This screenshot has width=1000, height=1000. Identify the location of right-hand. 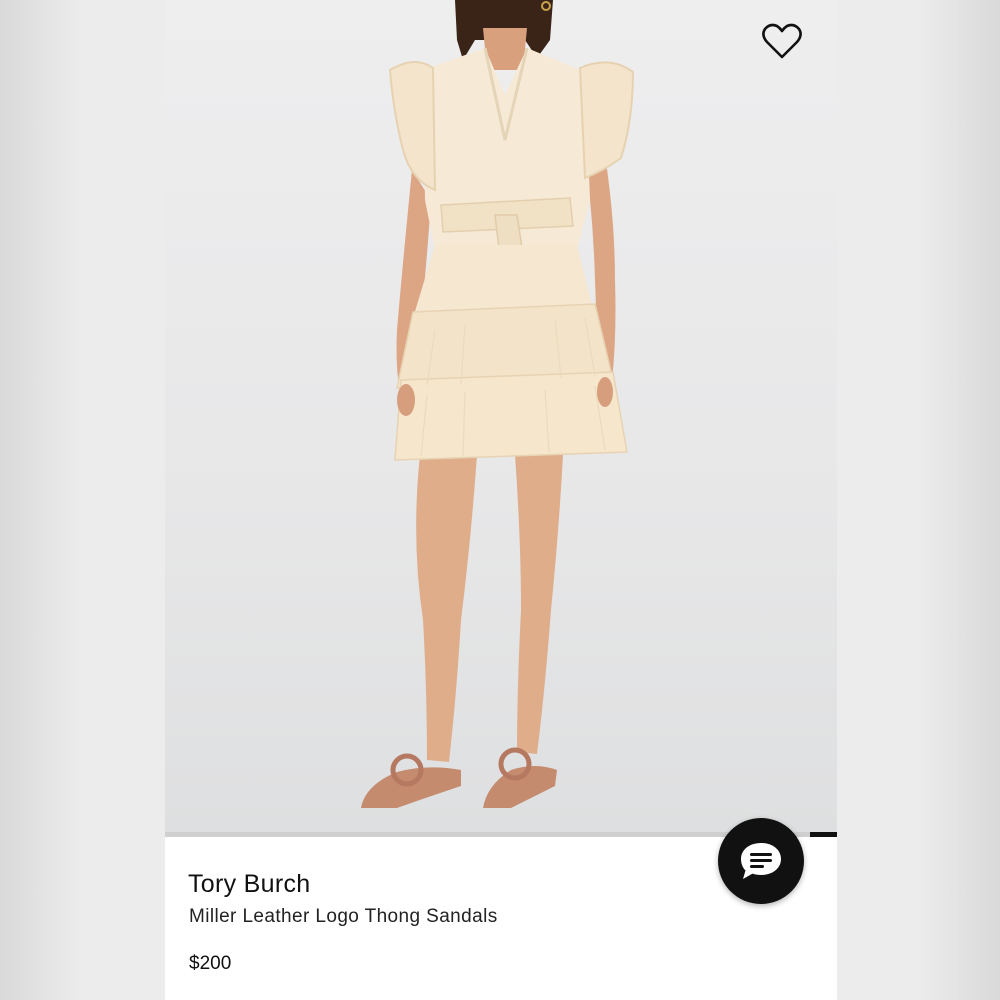
(605, 392).